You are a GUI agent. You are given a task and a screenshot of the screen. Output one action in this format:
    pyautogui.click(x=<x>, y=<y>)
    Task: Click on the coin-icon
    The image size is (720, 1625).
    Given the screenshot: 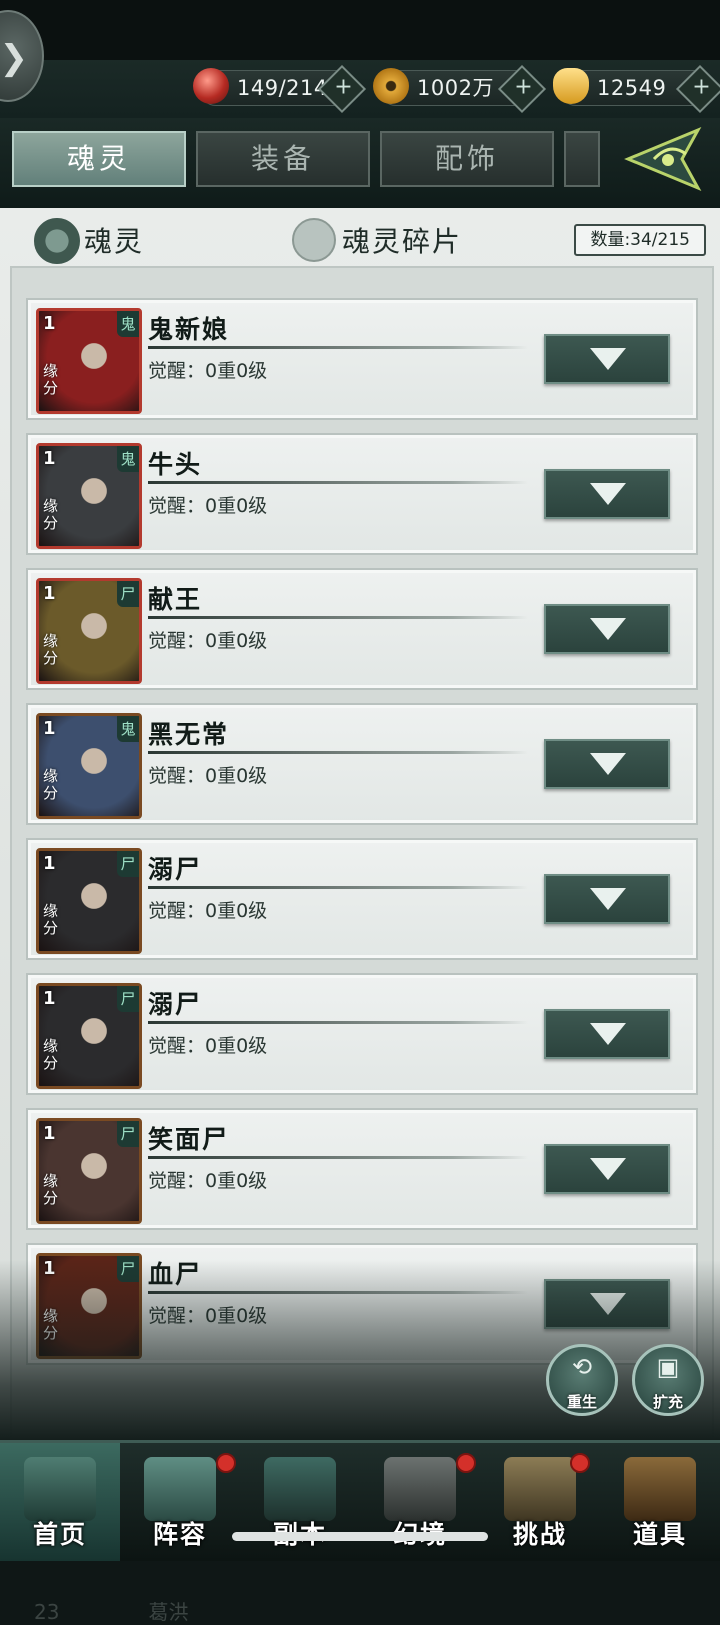 What is the action you would take?
    pyautogui.click(x=391, y=86)
    